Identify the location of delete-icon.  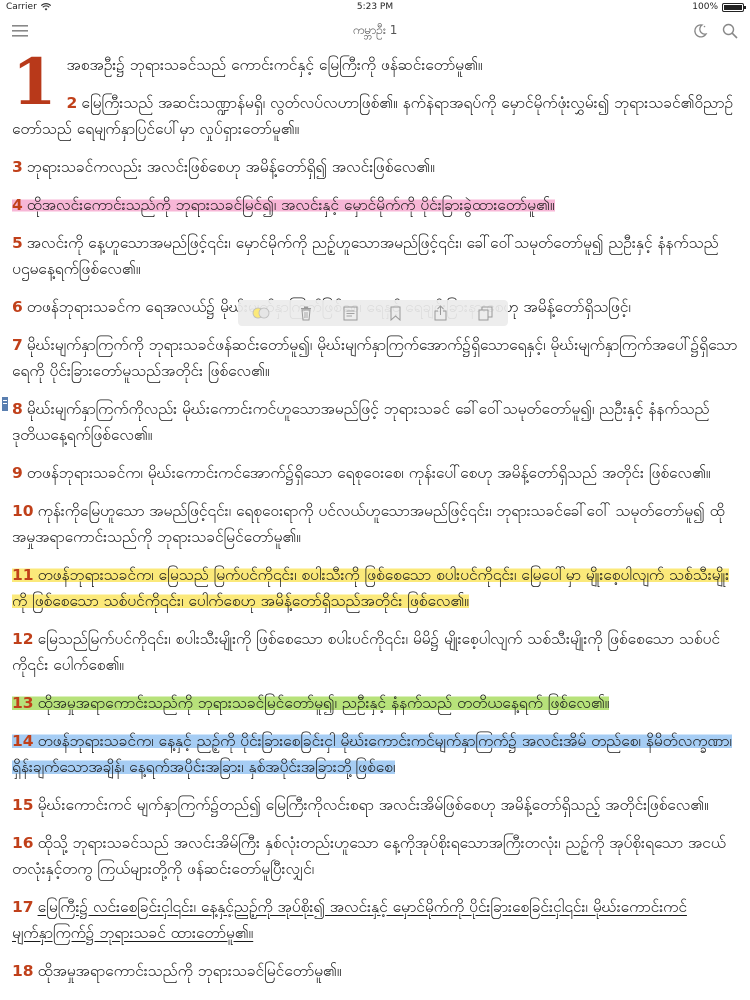
(305, 313).